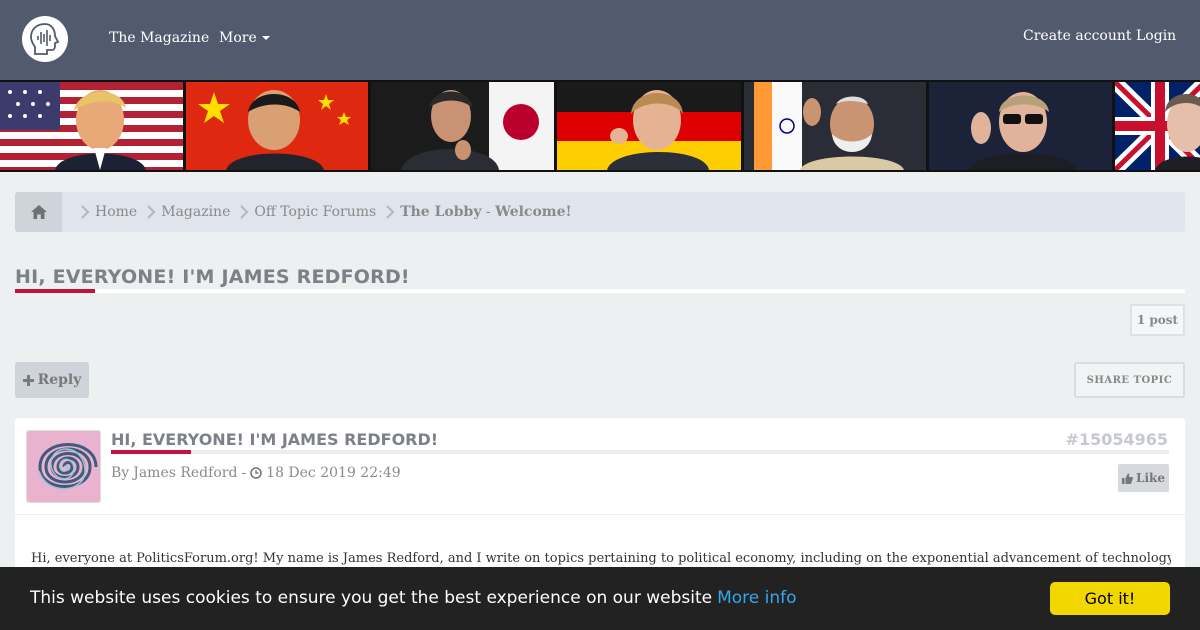 Image resolution: width=1200 pixels, height=630 pixels. I want to click on nav-magazine-link: The Magazine, so click(159, 38).